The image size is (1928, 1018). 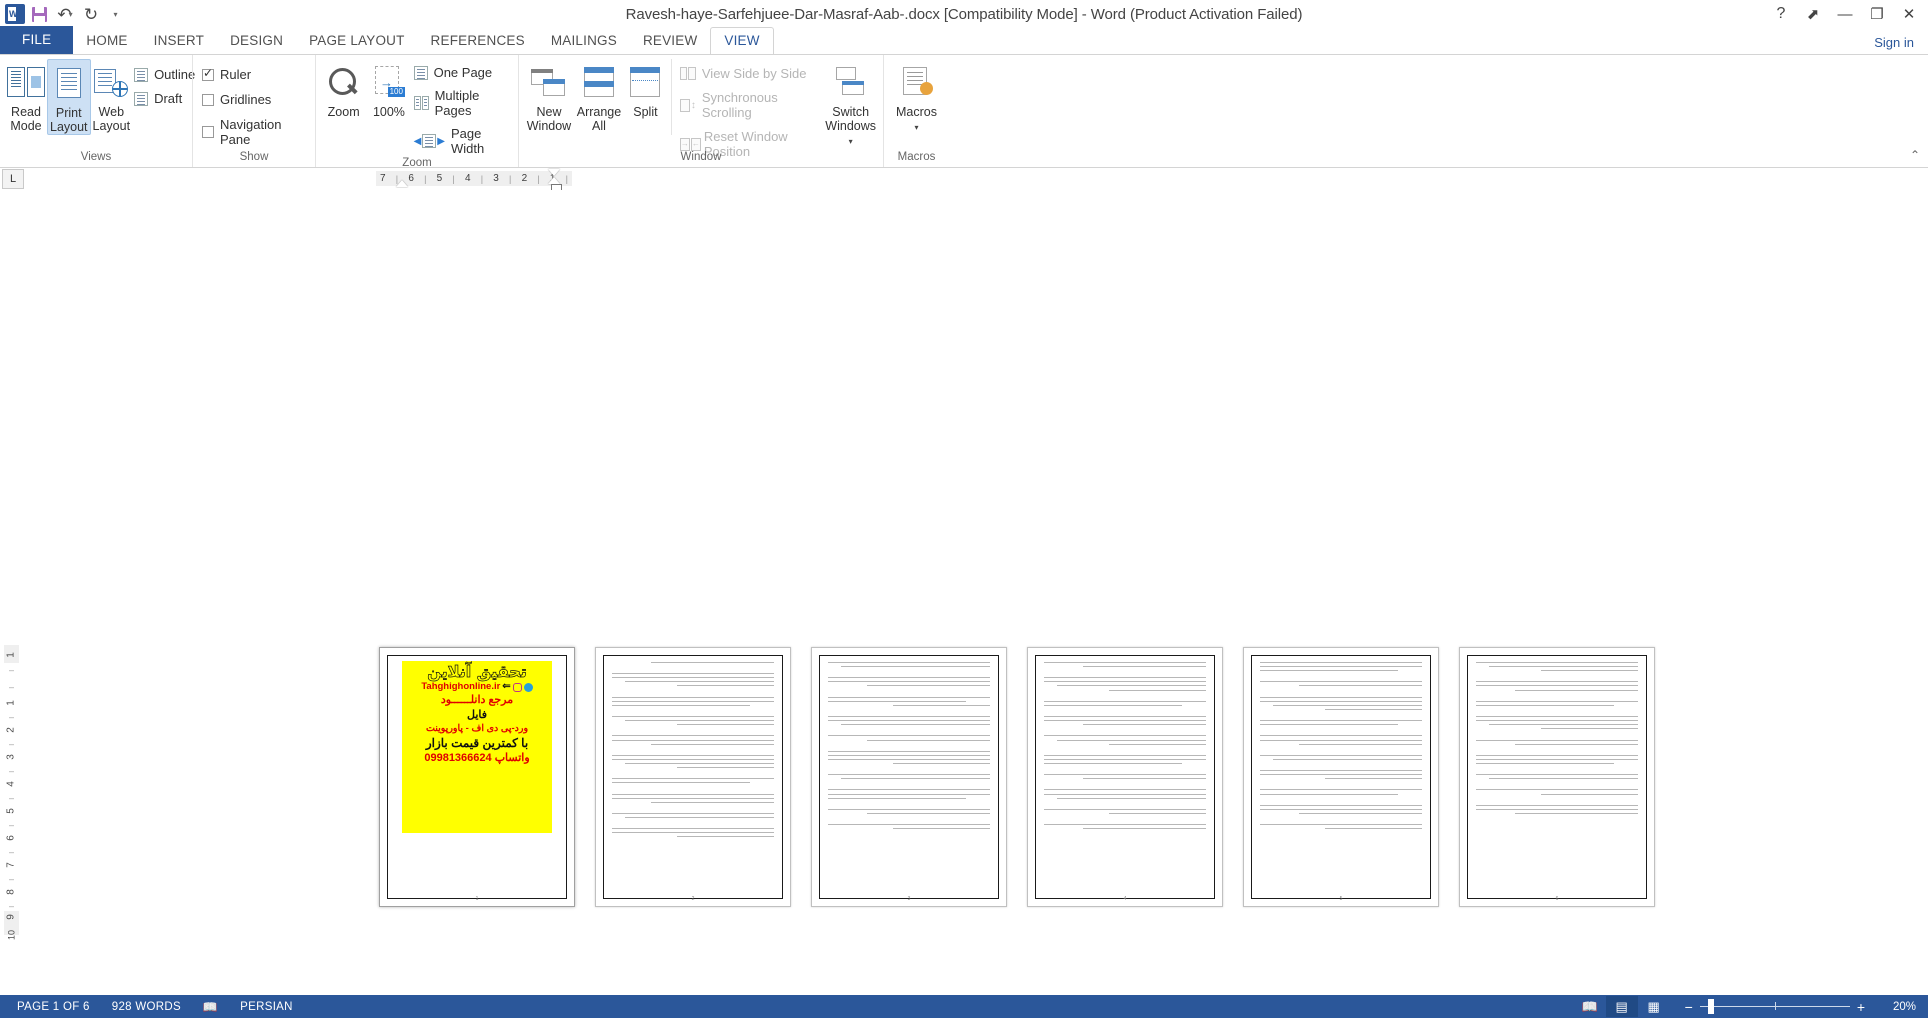 What do you see at coordinates (477, 671) in the screenshot?
I see `ad-line-1: تحقیق آنلاین` at bounding box center [477, 671].